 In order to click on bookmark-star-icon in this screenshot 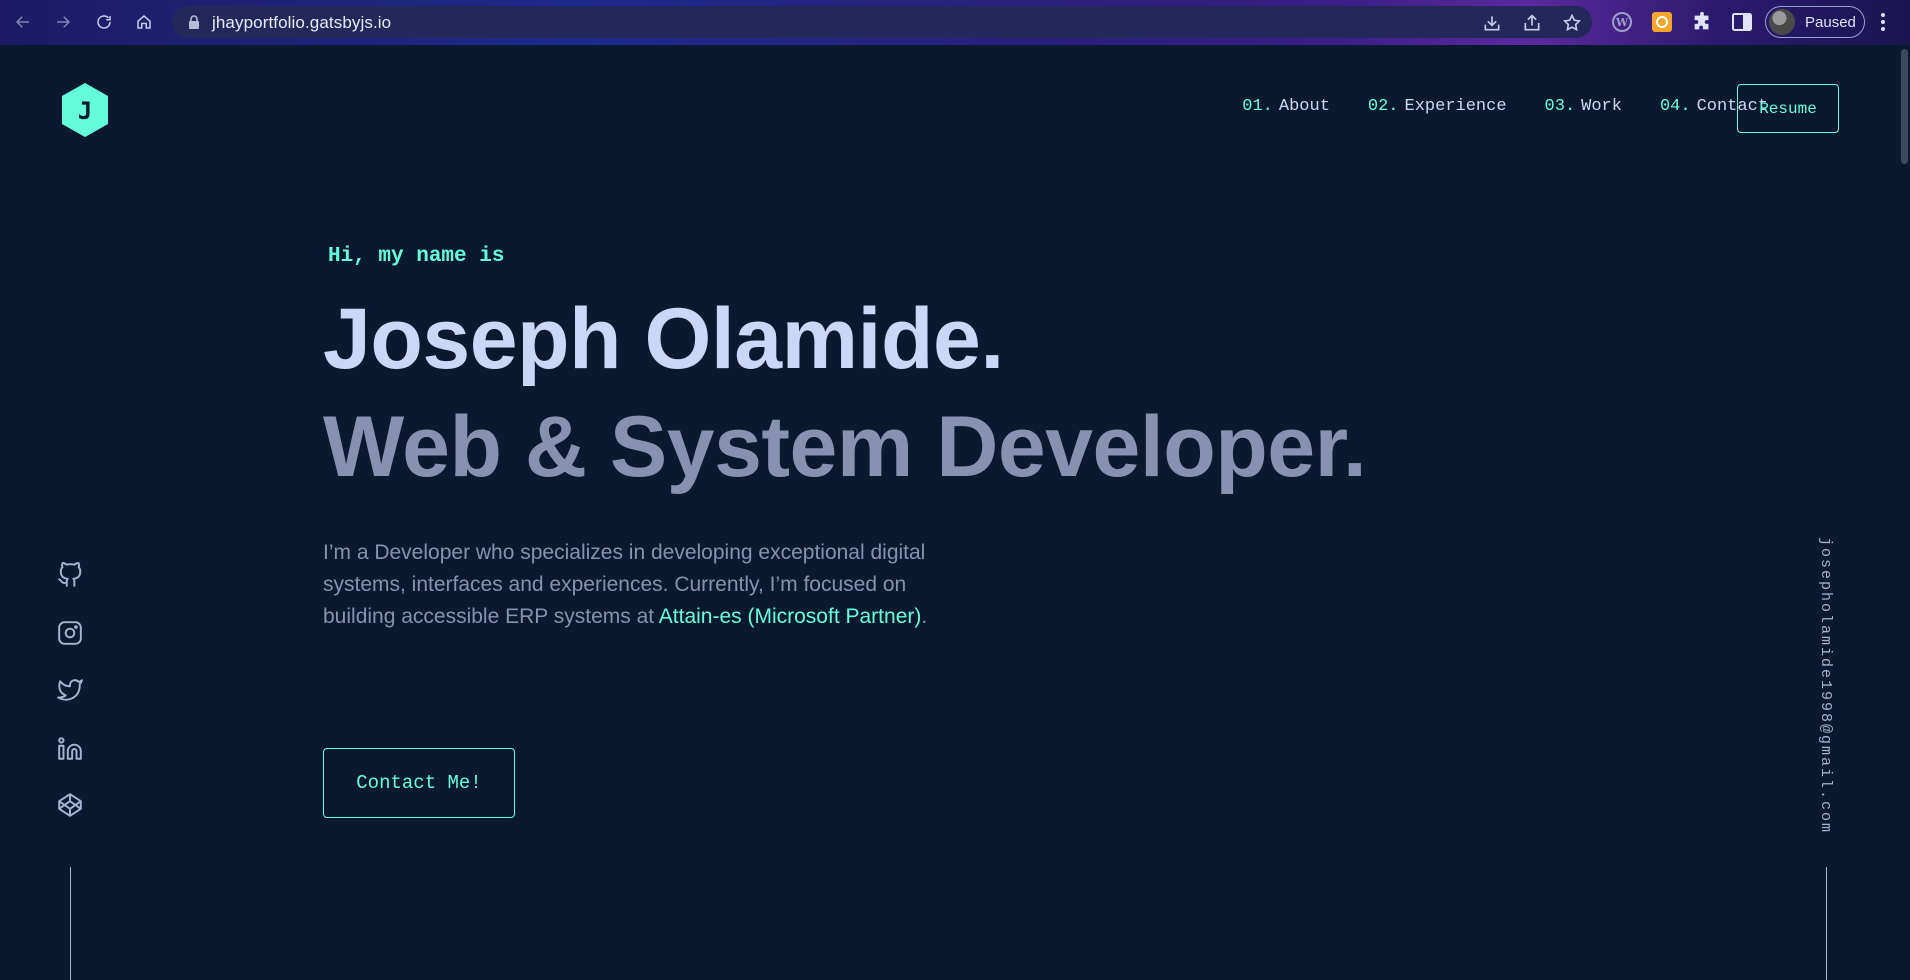, I will do `click(1572, 23)`.